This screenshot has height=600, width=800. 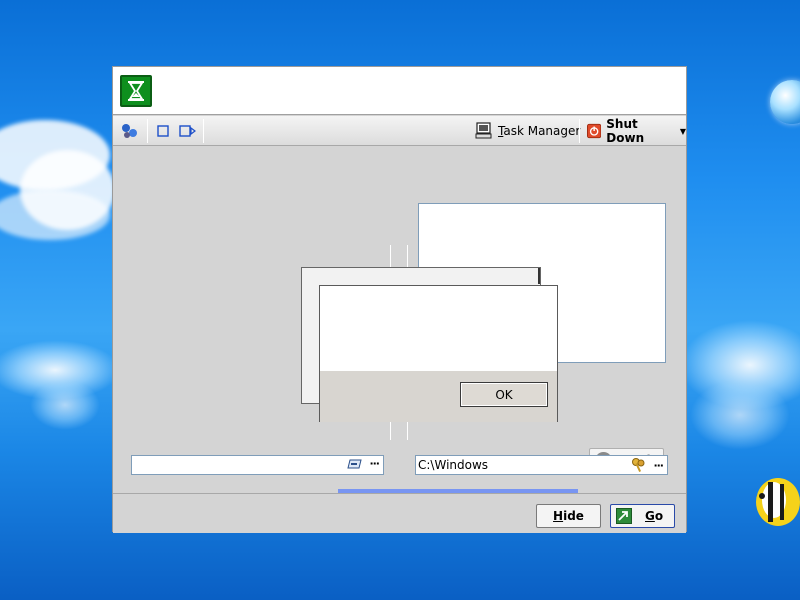 I want to click on window-arrow-button, so click(x=188, y=131).